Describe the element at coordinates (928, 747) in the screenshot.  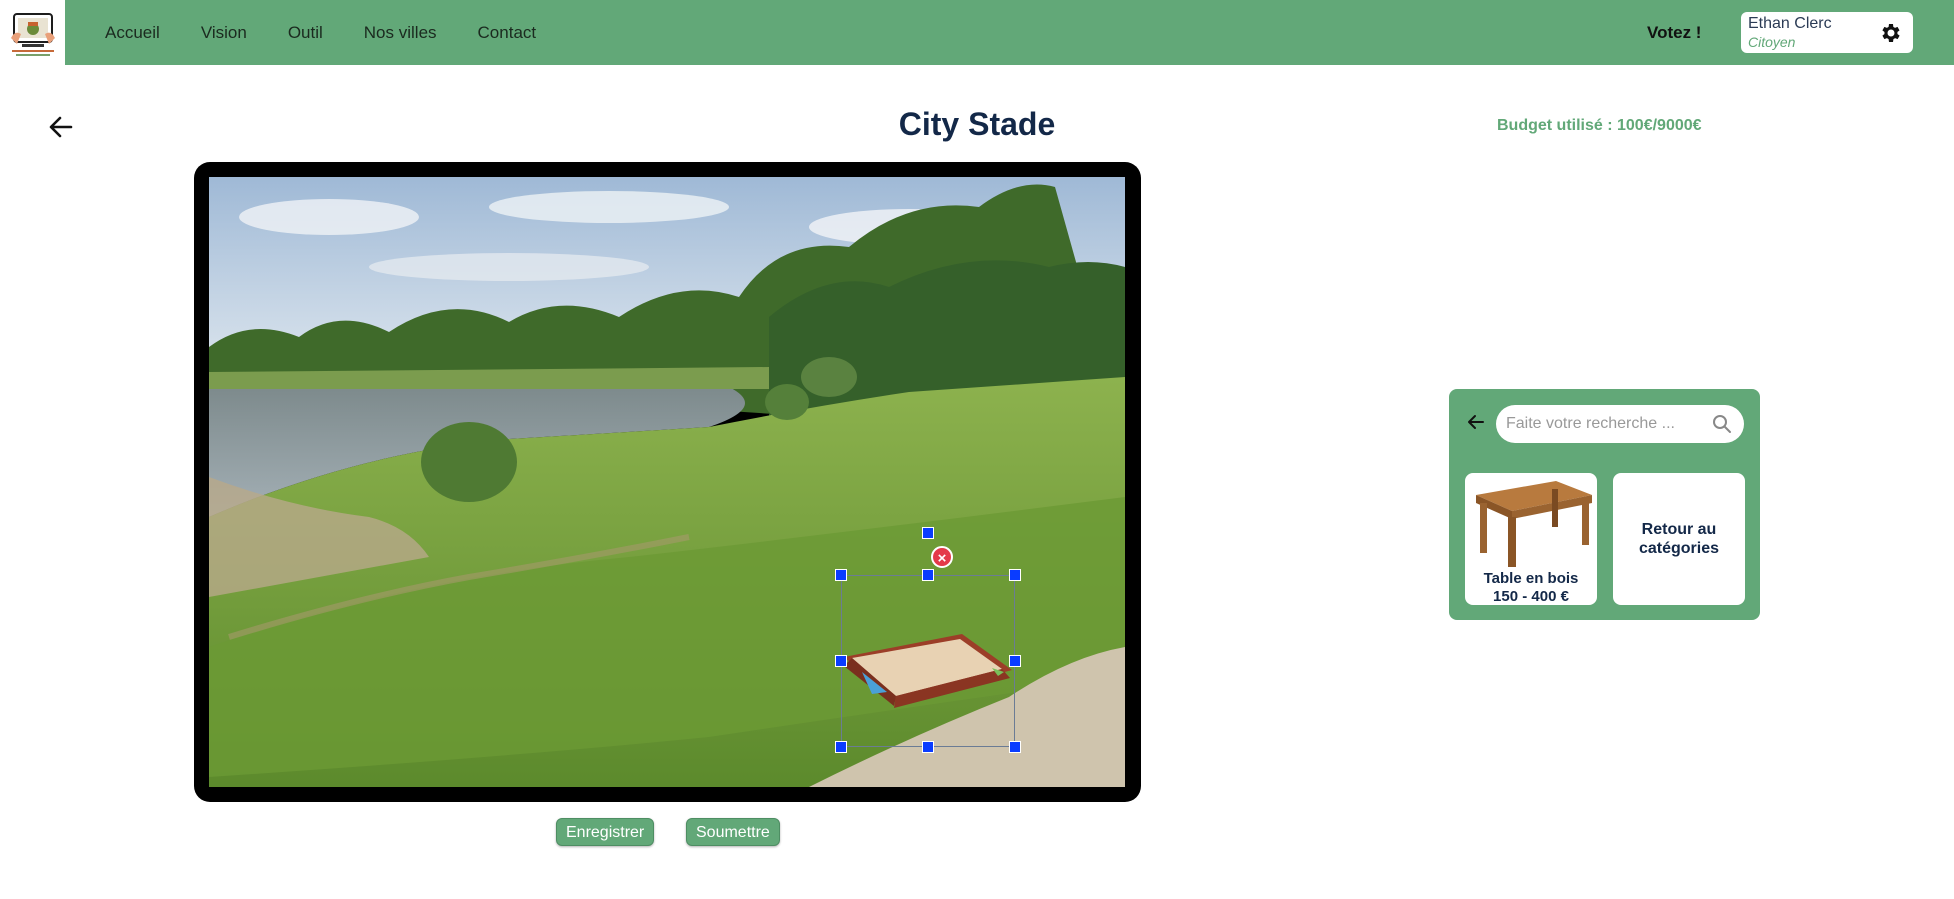
I see `resize-handle-bottom-center` at that location.